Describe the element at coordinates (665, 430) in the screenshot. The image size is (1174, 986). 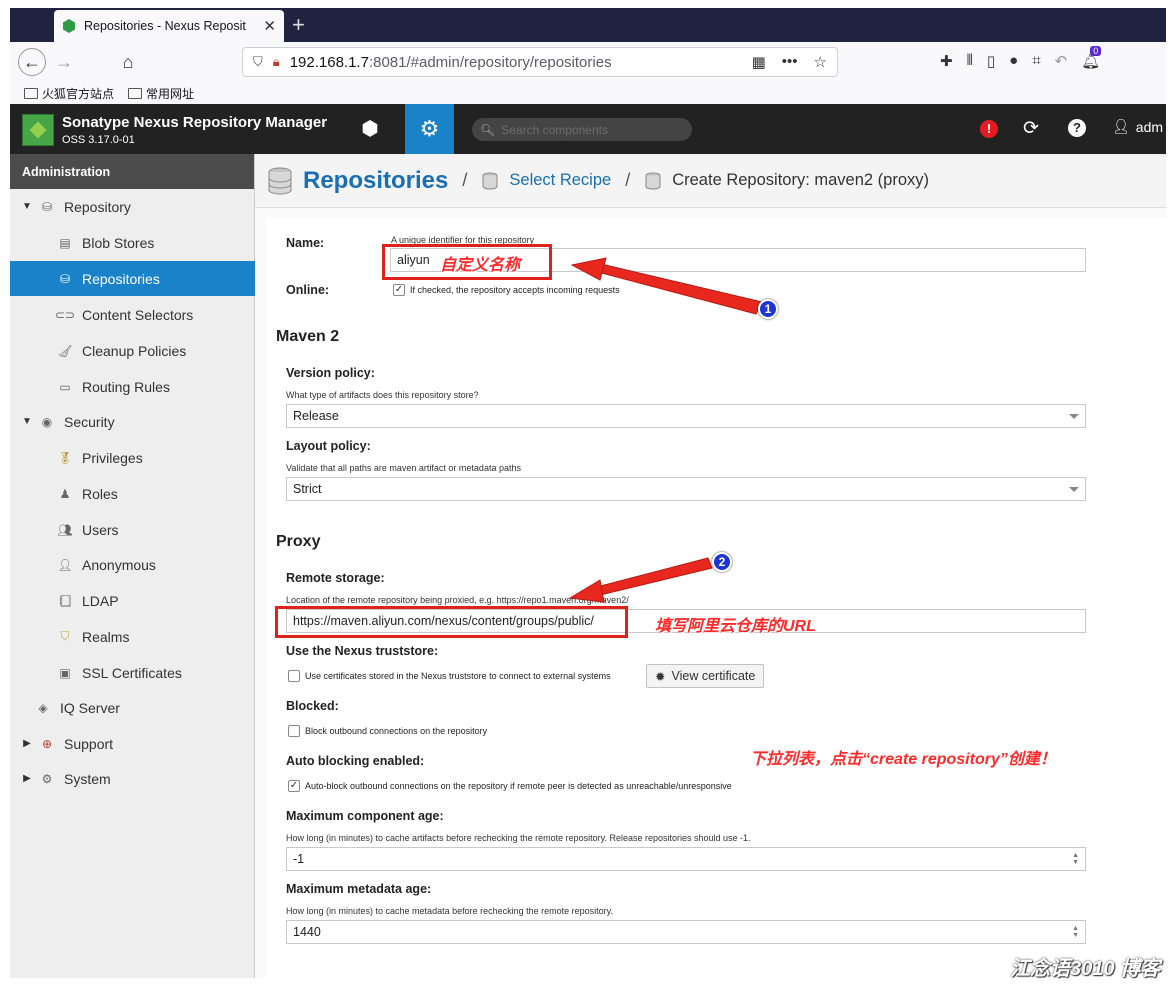
I see `annotation-arrows` at that location.